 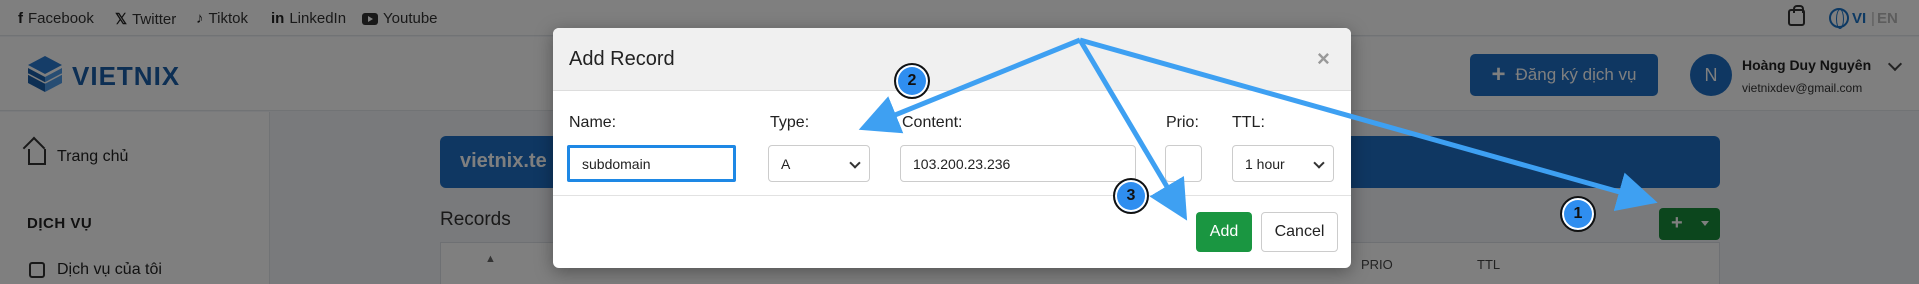 I want to click on name-input: subdomain, so click(x=651, y=163).